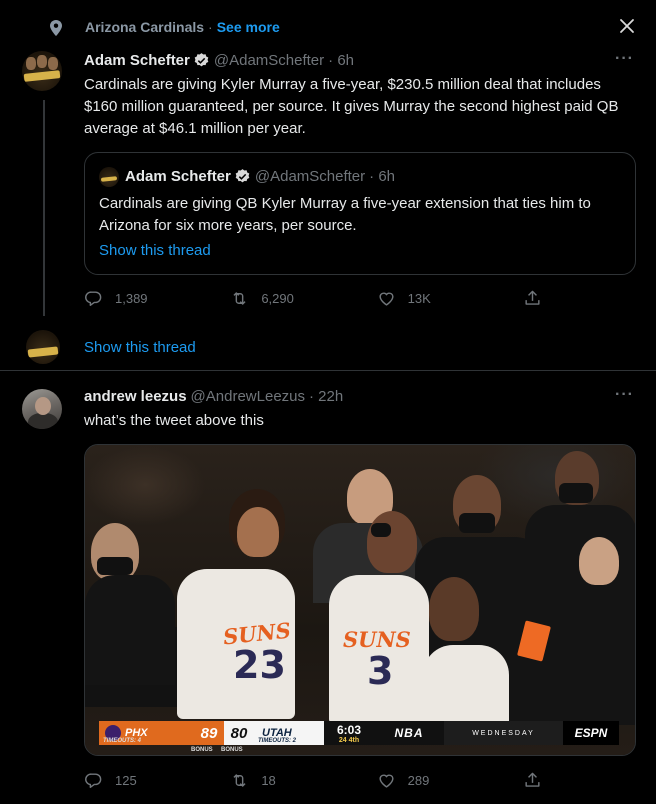  Describe the element at coordinates (277, 741) in the screenshot. I see `away-timeouts: TIMEOUTS: 2` at that location.